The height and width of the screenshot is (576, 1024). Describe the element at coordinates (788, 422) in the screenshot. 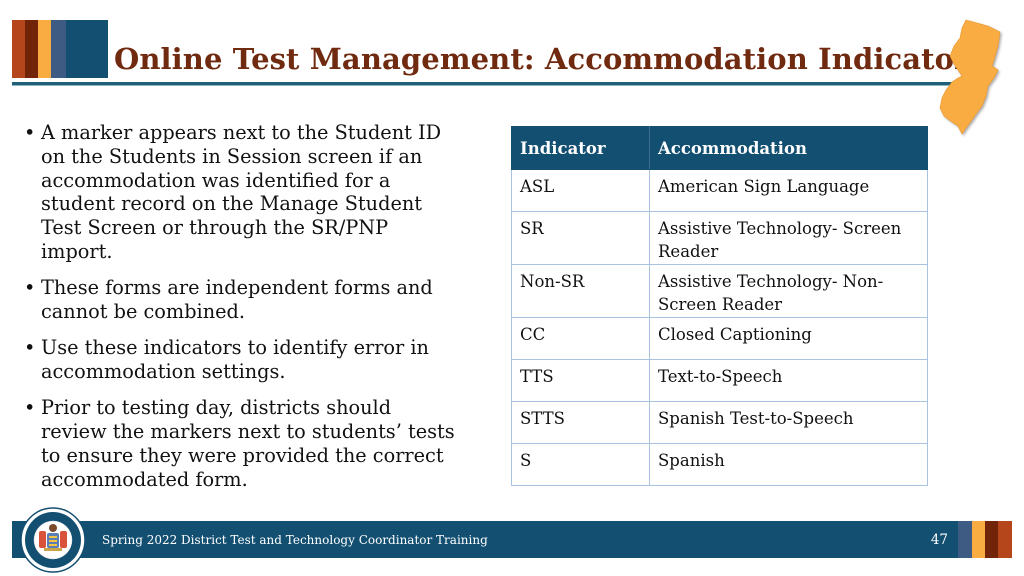

I see `accommodation-cell: Spanish Test-to-Speech` at that location.